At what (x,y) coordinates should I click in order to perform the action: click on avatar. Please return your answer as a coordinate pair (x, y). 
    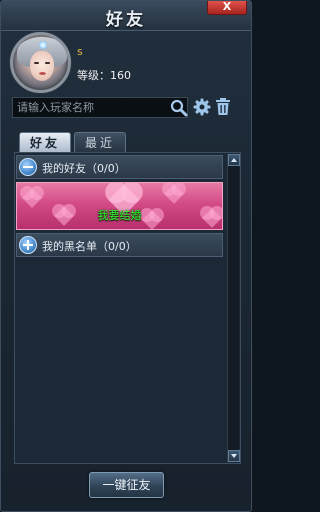
    Looking at the image, I should click on (40, 62).